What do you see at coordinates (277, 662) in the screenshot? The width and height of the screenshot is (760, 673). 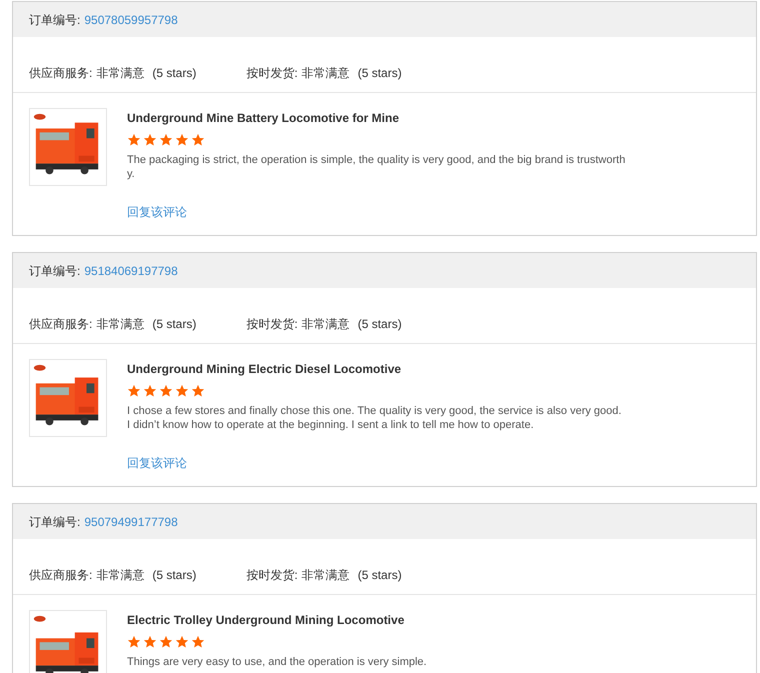 I see `review-comment: Things are very easy to use, and the operation is very simple.` at bounding box center [277, 662].